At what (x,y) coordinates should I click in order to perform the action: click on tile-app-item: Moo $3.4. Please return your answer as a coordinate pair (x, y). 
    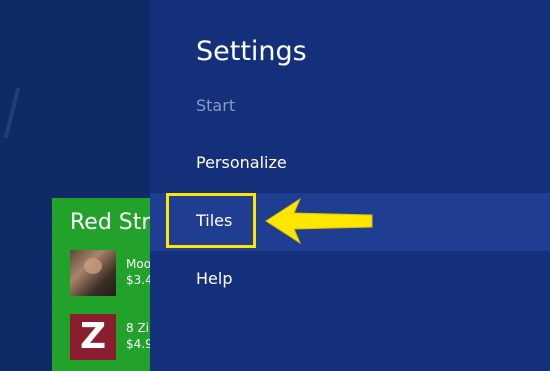
    Looking at the image, I should click on (110, 274).